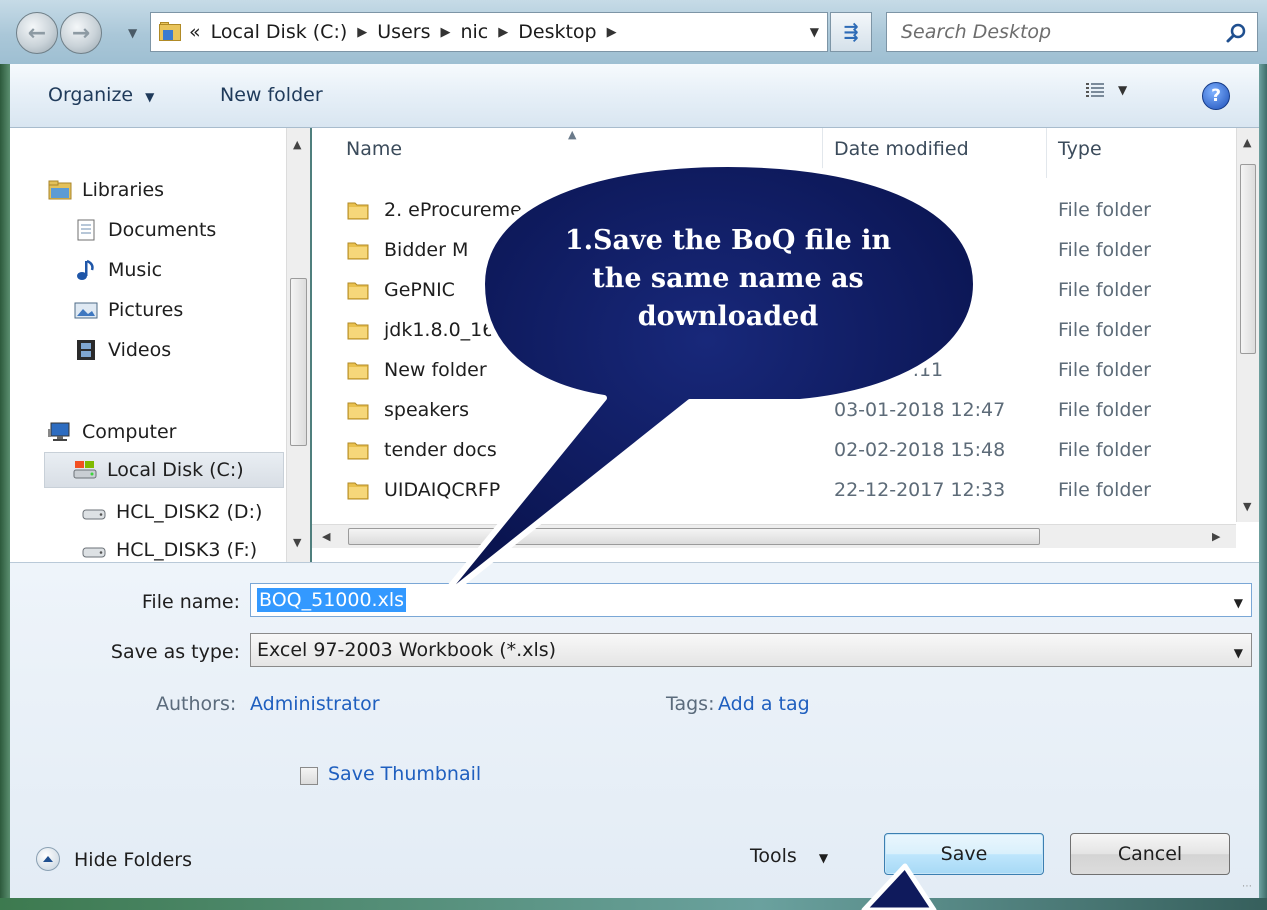 The image size is (1267, 910). I want to click on save-as-type-label: Save as type:, so click(175, 652).